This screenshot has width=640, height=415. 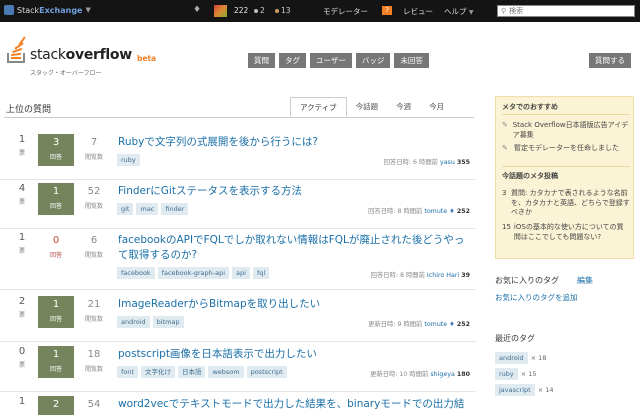 What do you see at coordinates (175, 209) in the screenshot?
I see `tag: finder` at bounding box center [175, 209].